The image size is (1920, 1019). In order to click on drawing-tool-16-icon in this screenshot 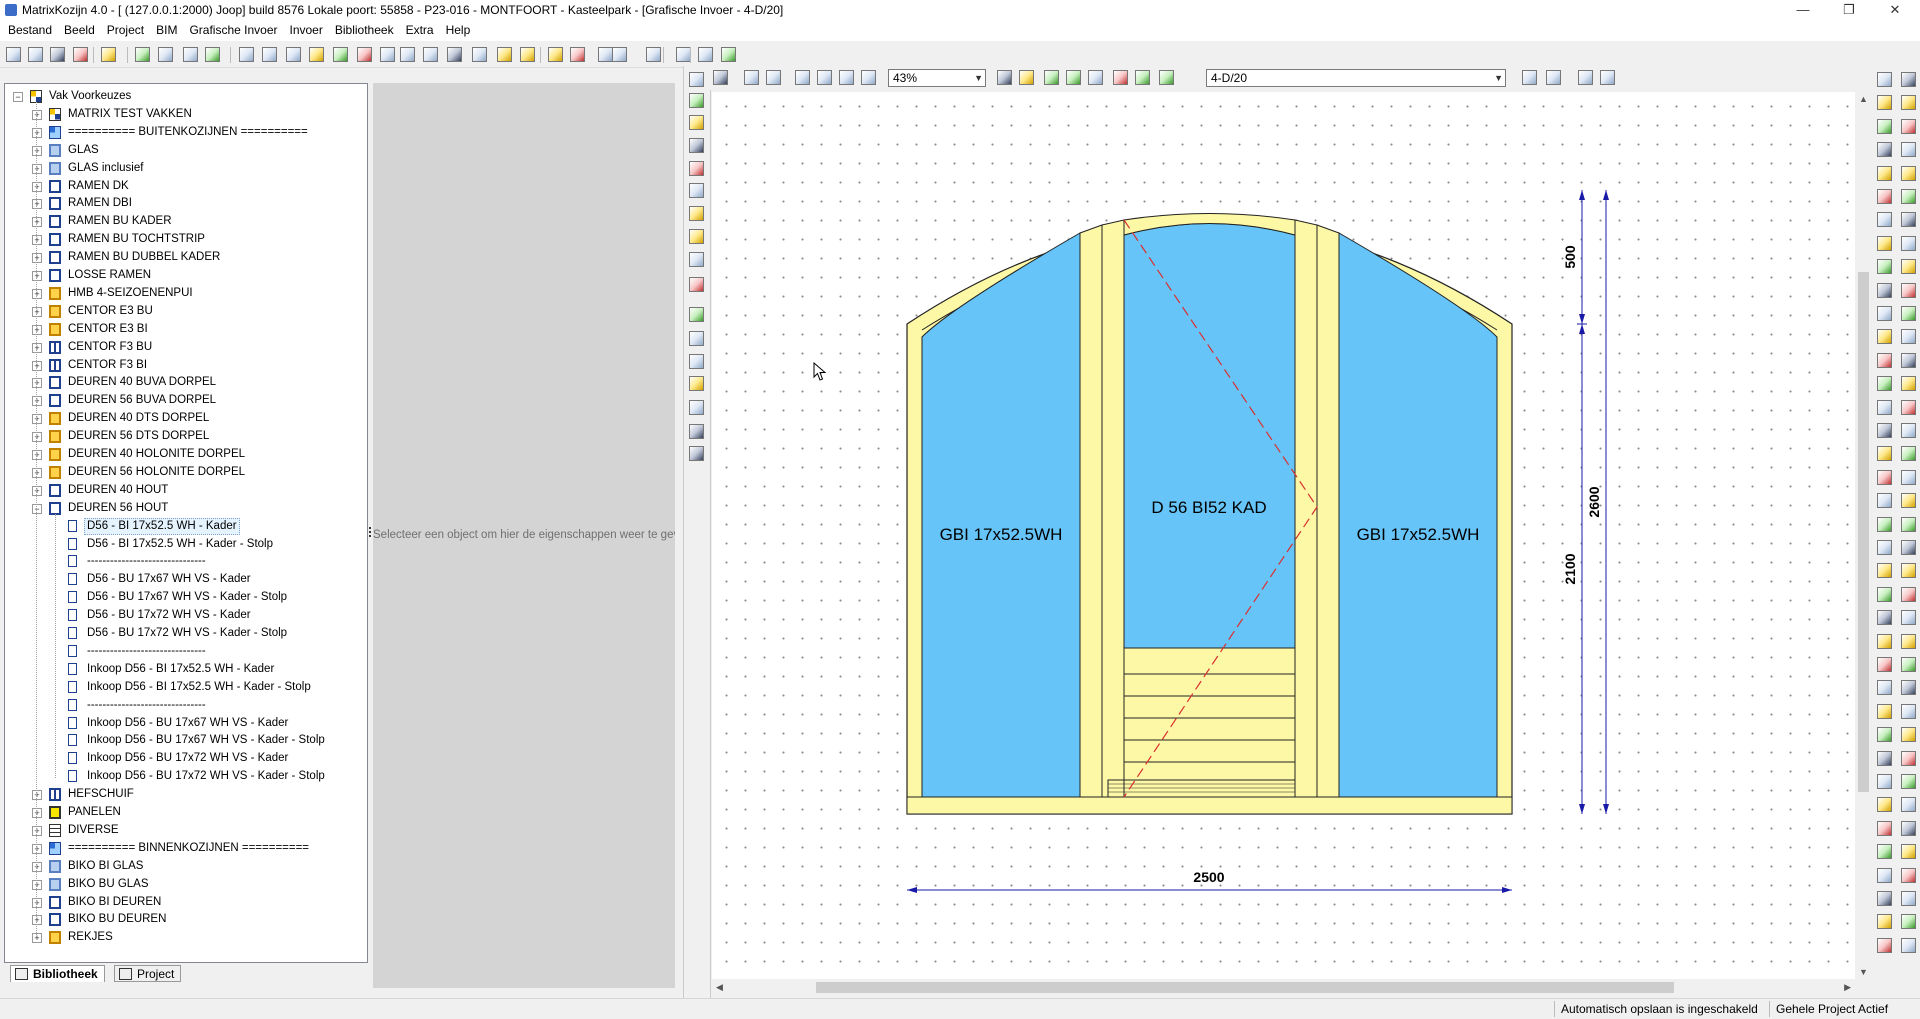, I will do `click(1529, 77)`.